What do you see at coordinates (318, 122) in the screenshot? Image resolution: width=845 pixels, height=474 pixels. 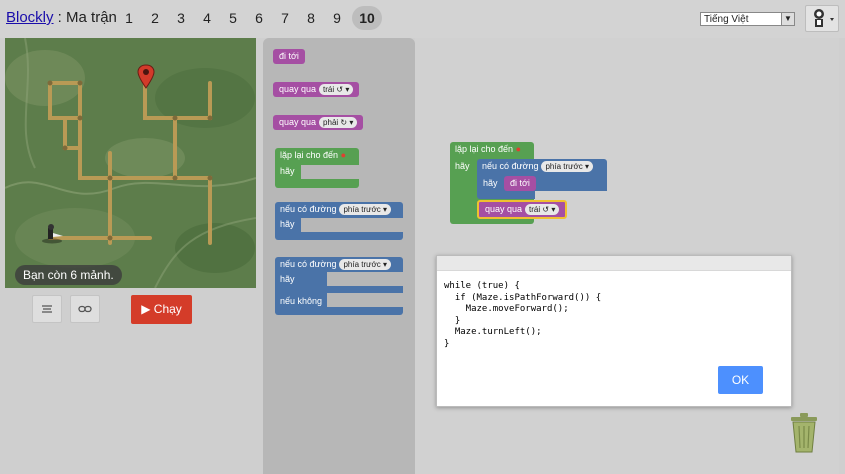 I see `turn-right-block: quay qua phải ↻ ▾` at bounding box center [318, 122].